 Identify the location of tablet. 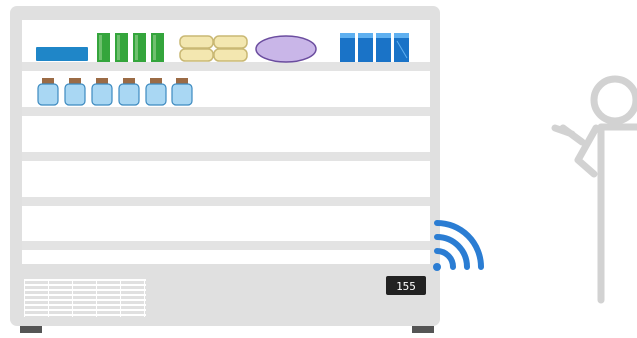
(568, 135).